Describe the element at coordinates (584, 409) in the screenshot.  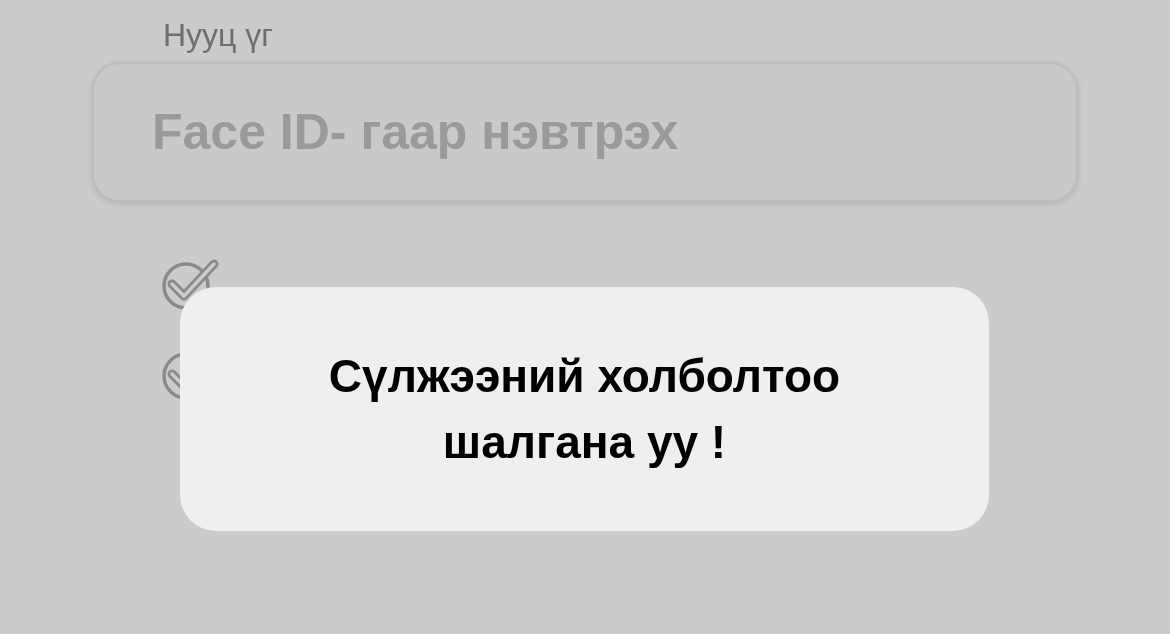
I see `toast-message: Сүлжээний холболтоо шалгана уу !` at that location.